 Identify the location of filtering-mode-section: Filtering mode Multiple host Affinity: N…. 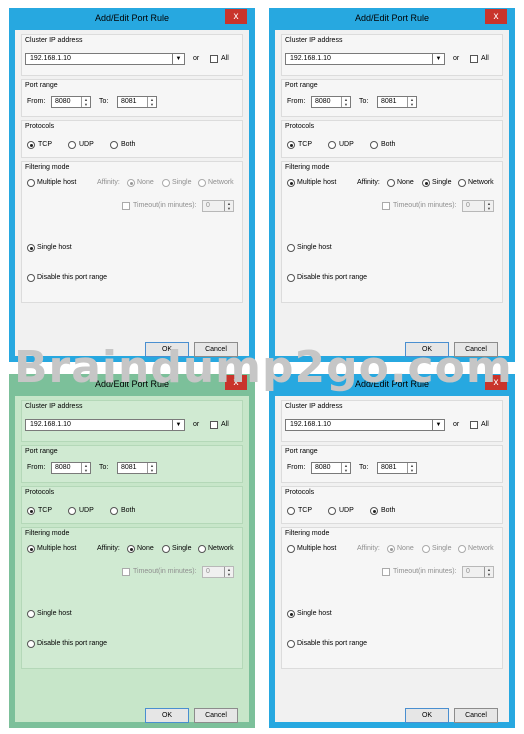
(132, 598).